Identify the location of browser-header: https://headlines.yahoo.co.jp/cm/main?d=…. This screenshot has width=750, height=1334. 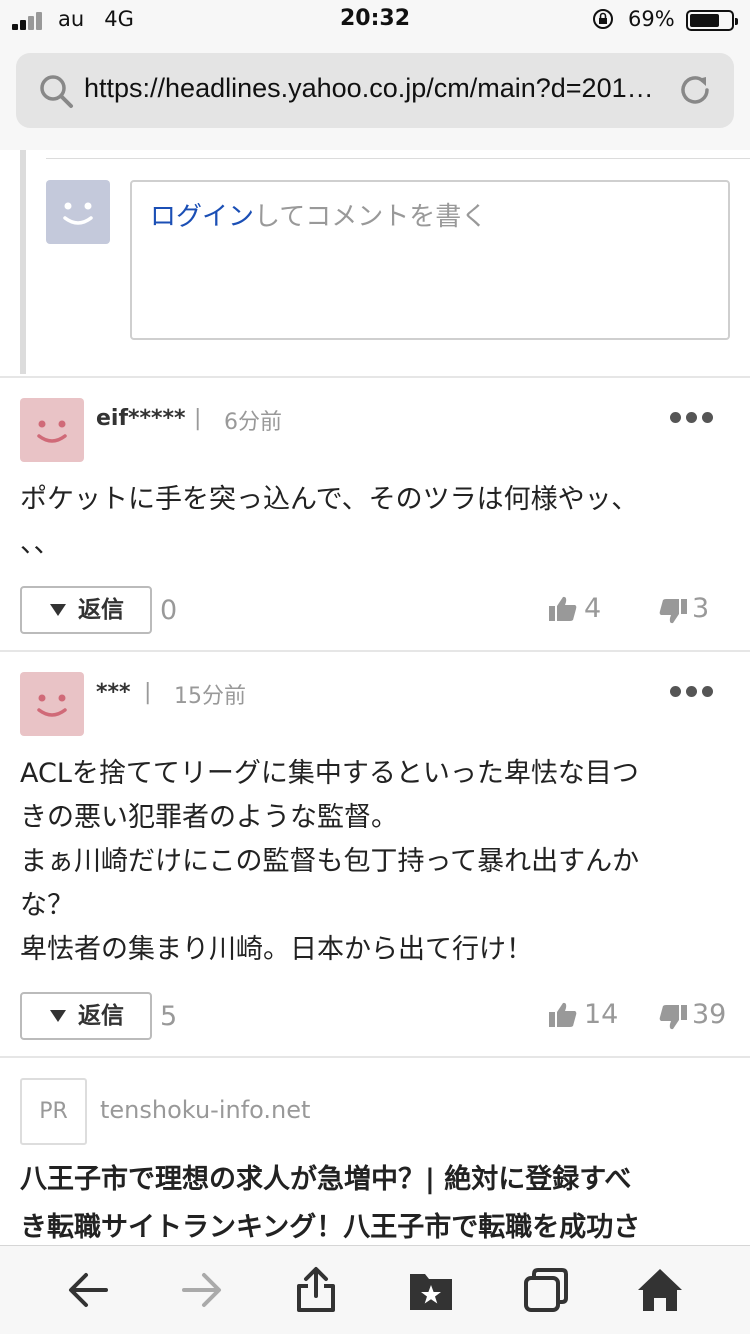
(375, 95).